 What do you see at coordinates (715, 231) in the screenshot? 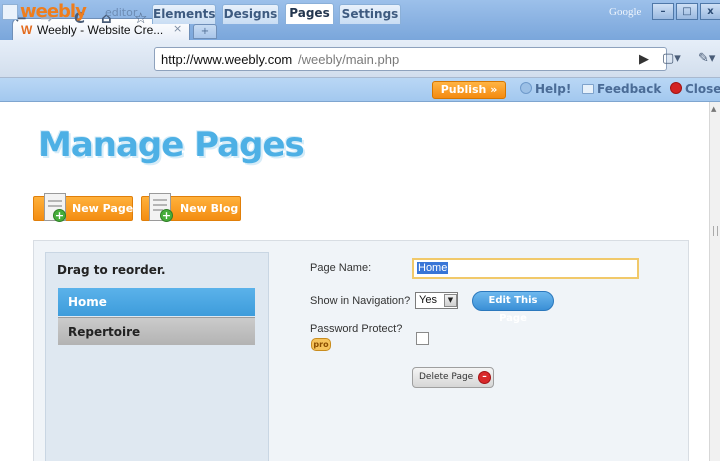
I see `scrollbar-grip` at bounding box center [715, 231].